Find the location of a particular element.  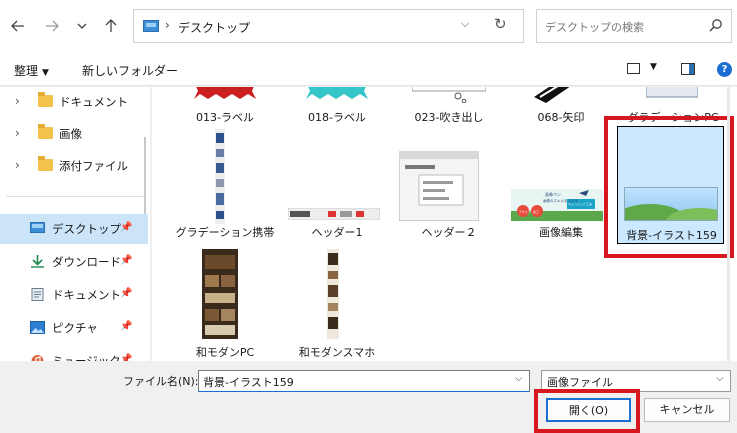

forward-button is located at coordinates (52, 26).